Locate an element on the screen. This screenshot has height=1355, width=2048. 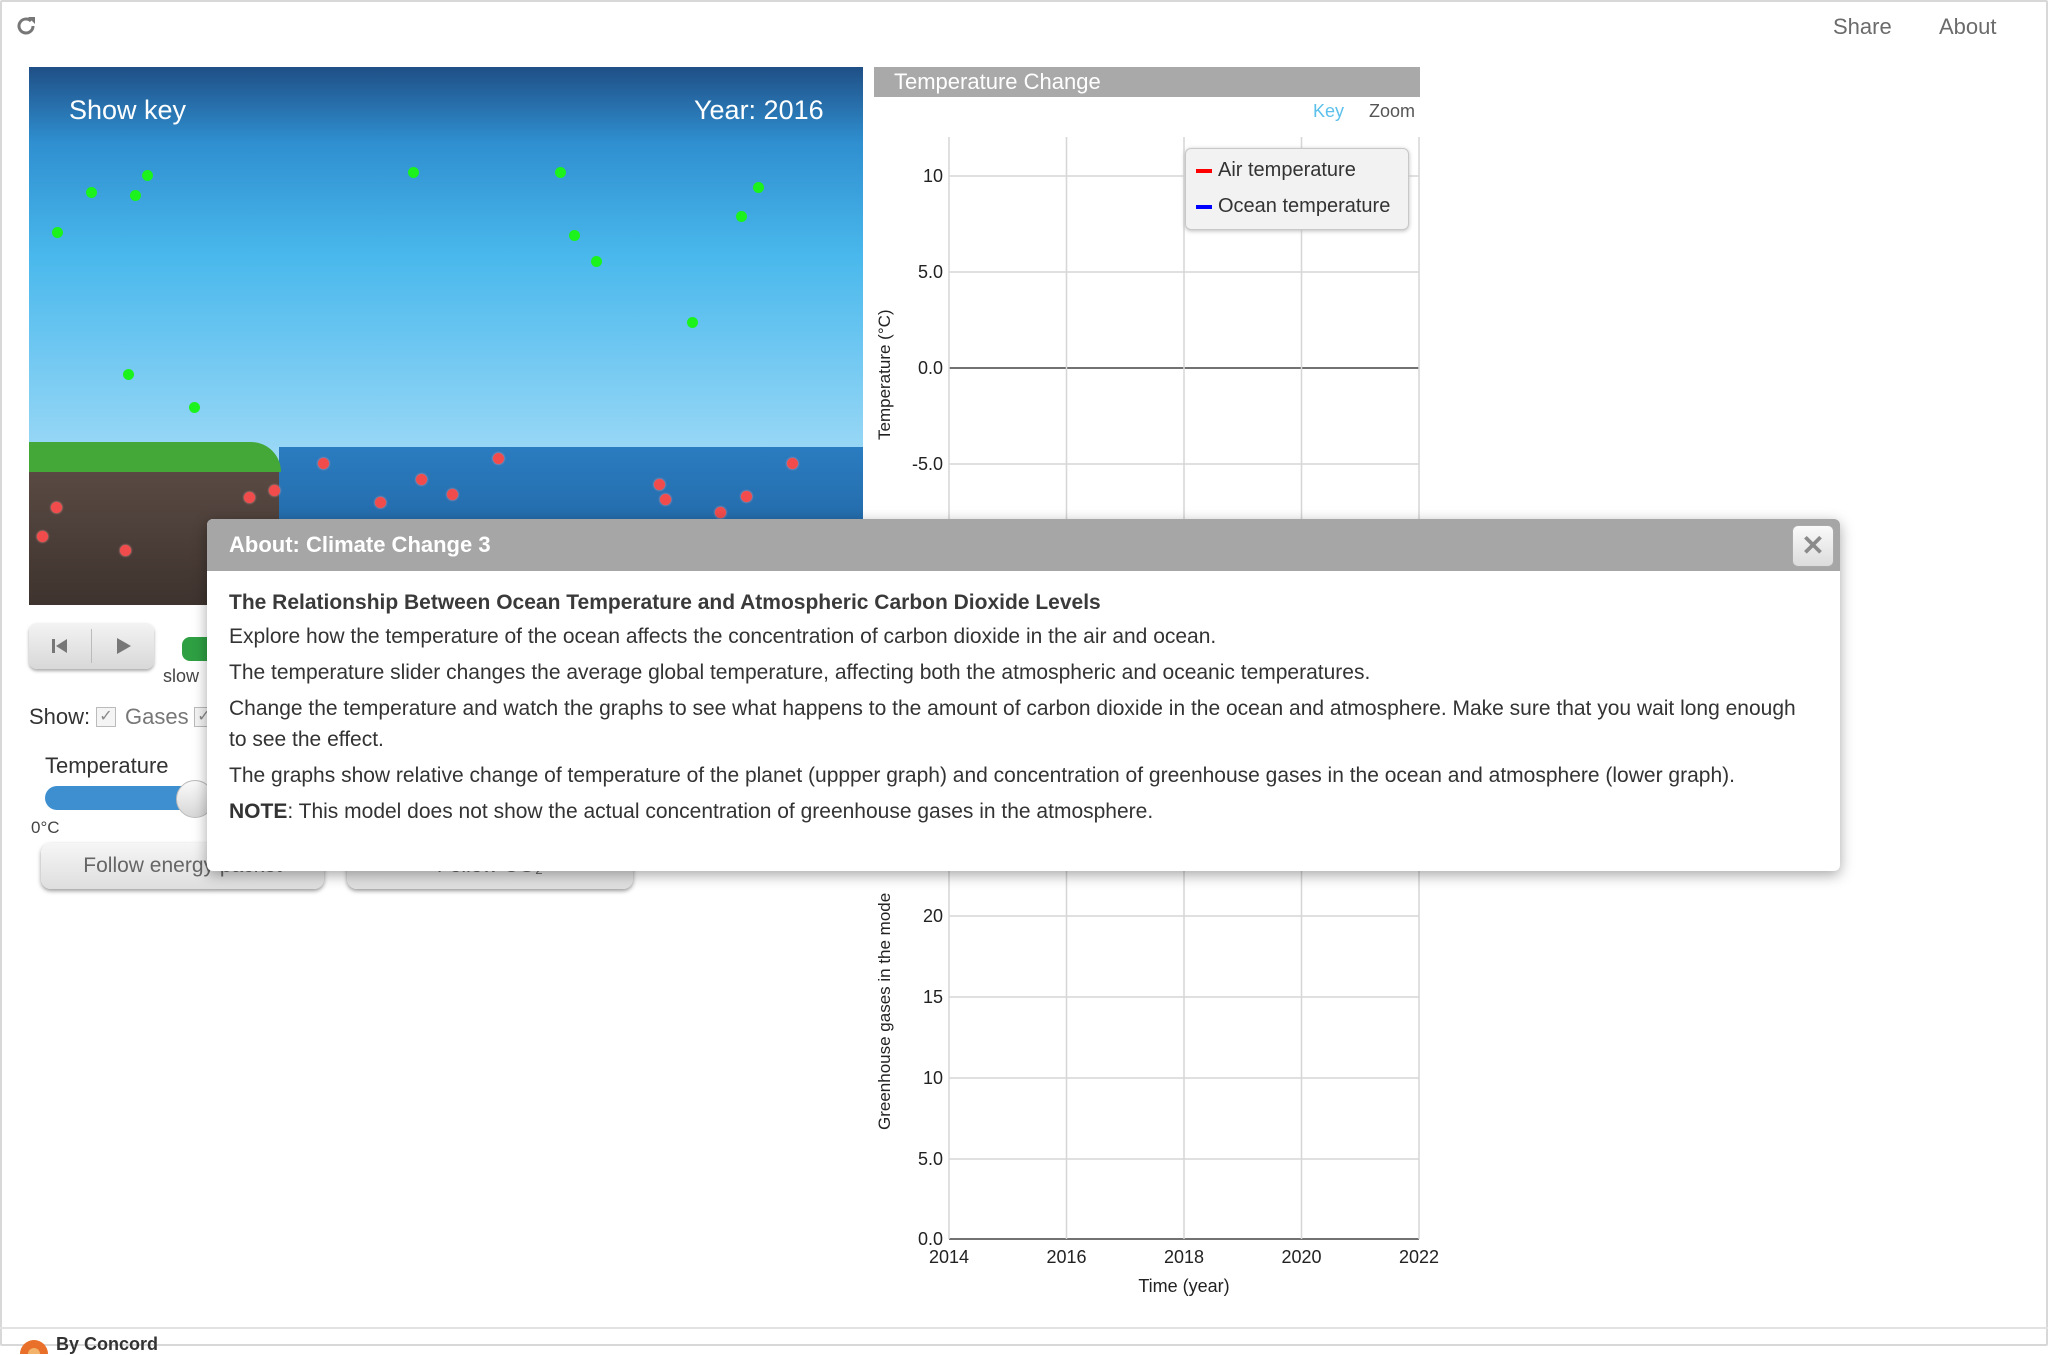
upper-y-tick-label: 10 is located at coordinates (933, 176).